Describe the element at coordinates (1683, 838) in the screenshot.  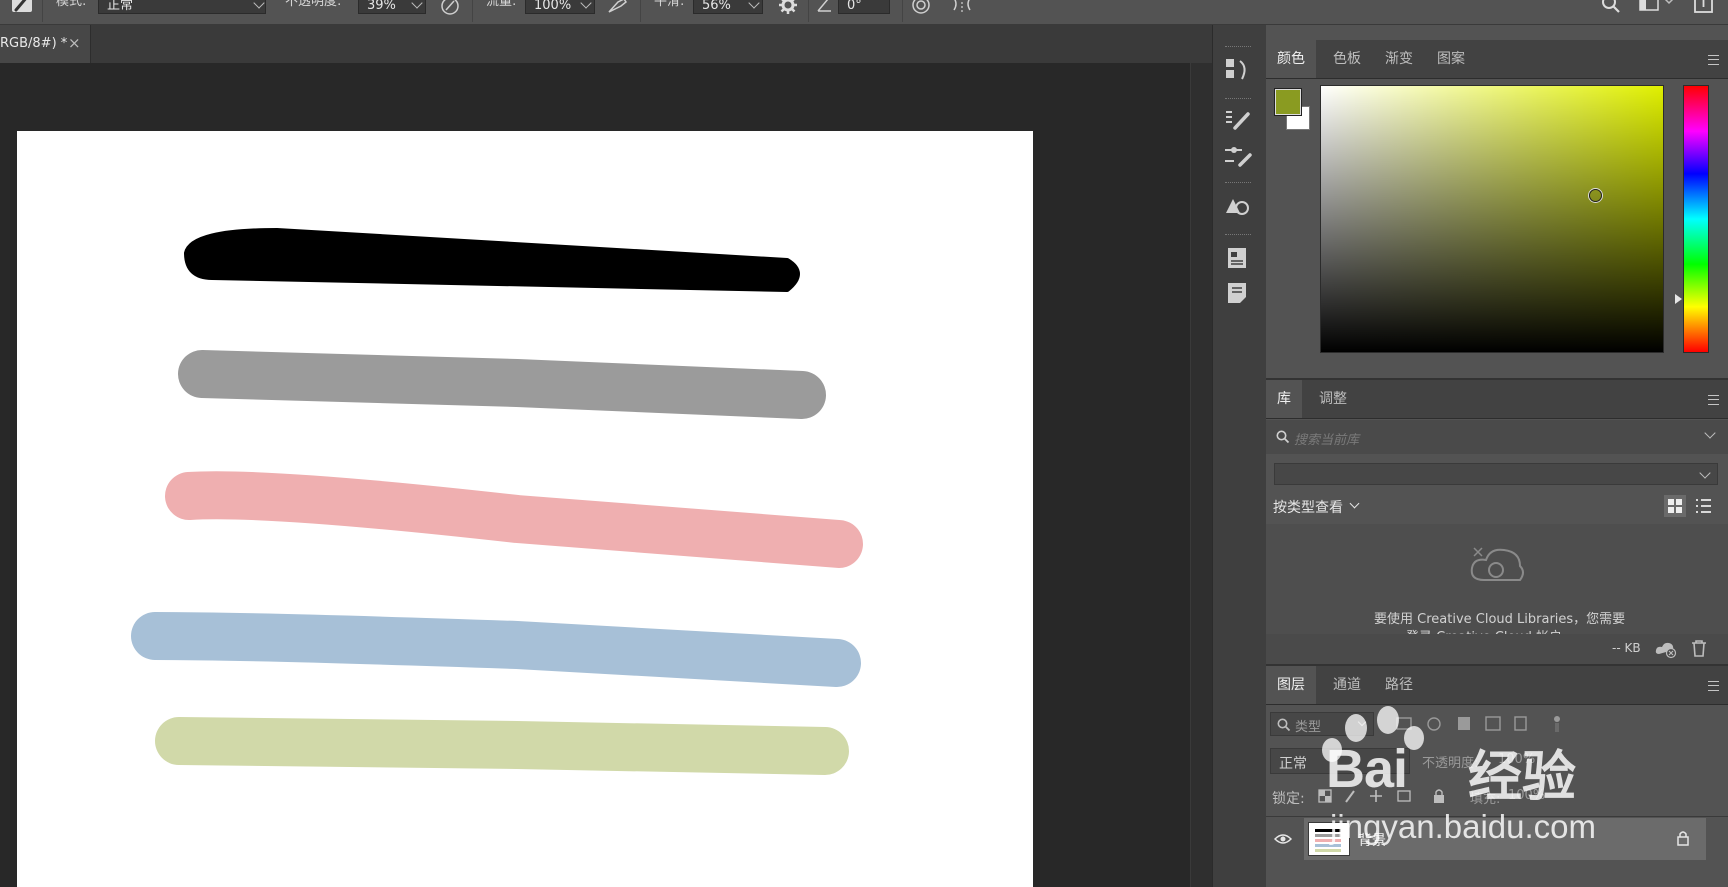
I see `lock-icon` at that location.